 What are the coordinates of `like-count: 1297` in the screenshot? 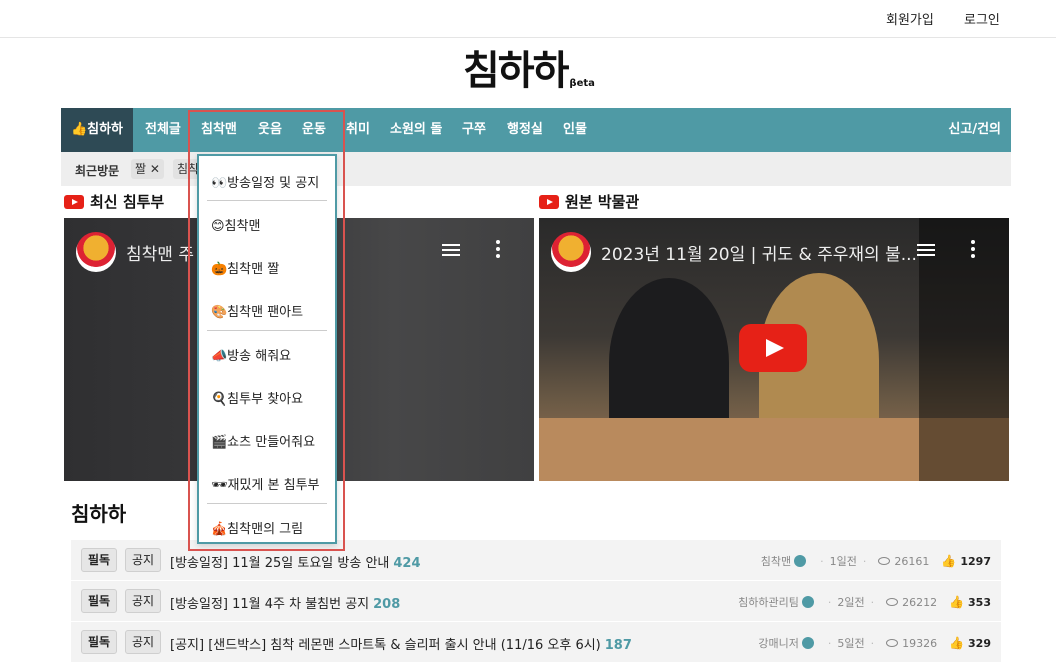 It's located at (975, 561).